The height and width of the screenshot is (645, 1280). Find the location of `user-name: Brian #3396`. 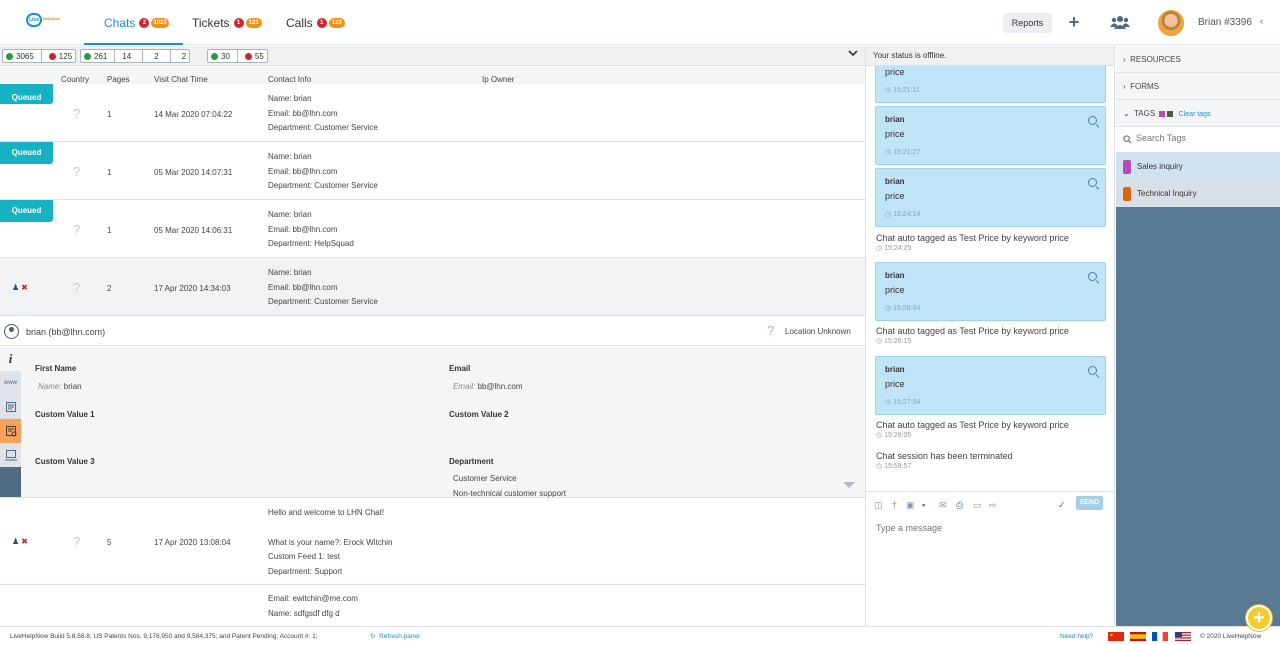

user-name: Brian #3396 is located at coordinates (1225, 22).